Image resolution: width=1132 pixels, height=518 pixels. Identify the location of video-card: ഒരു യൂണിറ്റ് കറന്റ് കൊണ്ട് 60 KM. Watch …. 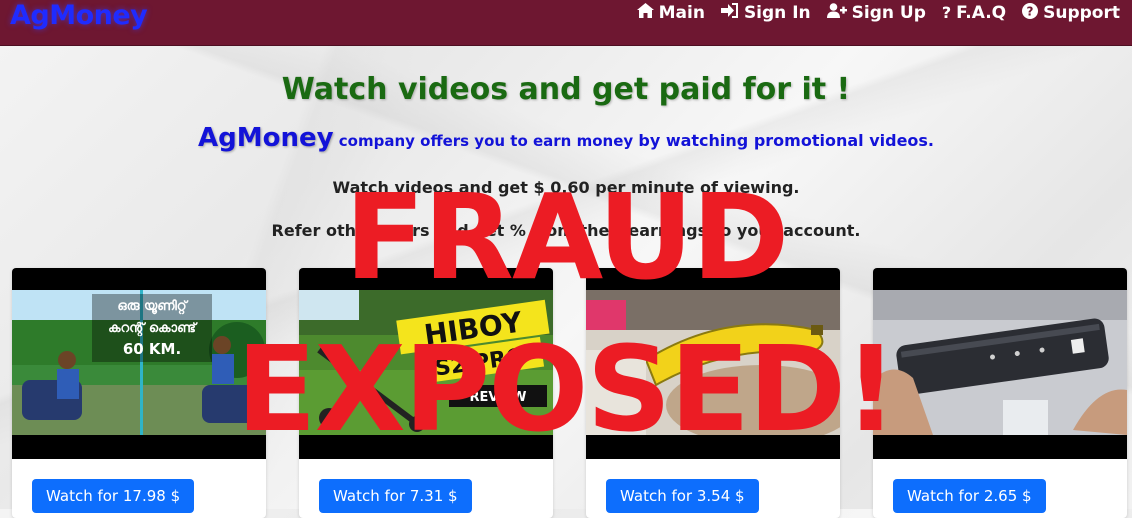
(139, 393).